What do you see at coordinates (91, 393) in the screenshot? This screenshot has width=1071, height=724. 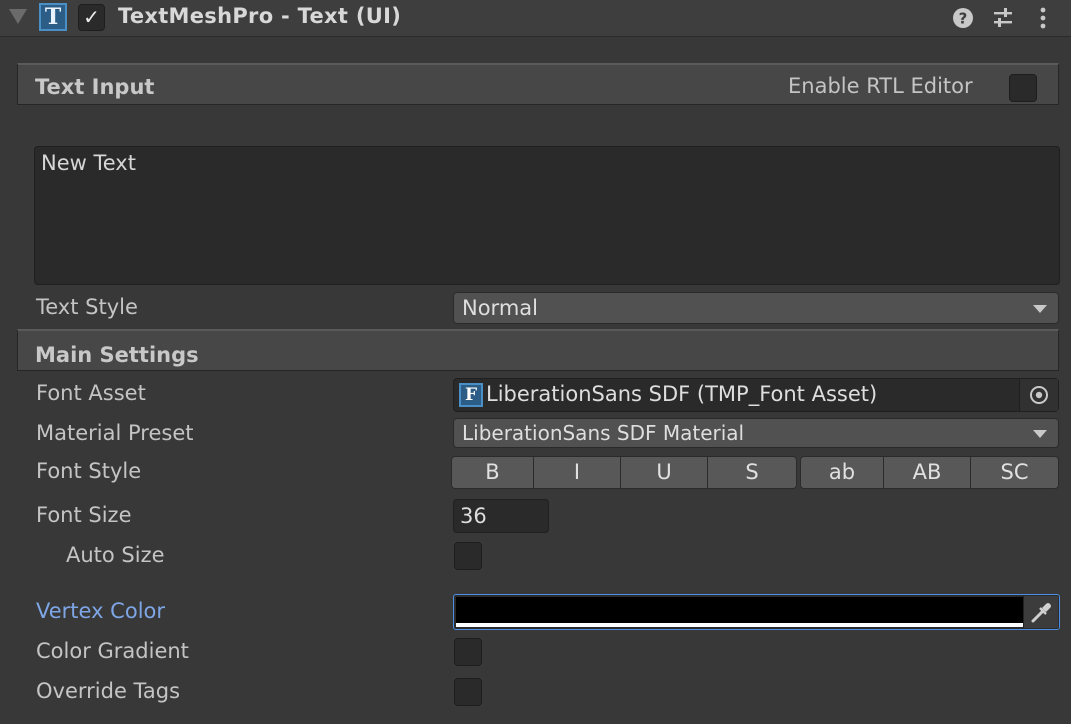 I see `font-asset-label: Font Asset` at bounding box center [91, 393].